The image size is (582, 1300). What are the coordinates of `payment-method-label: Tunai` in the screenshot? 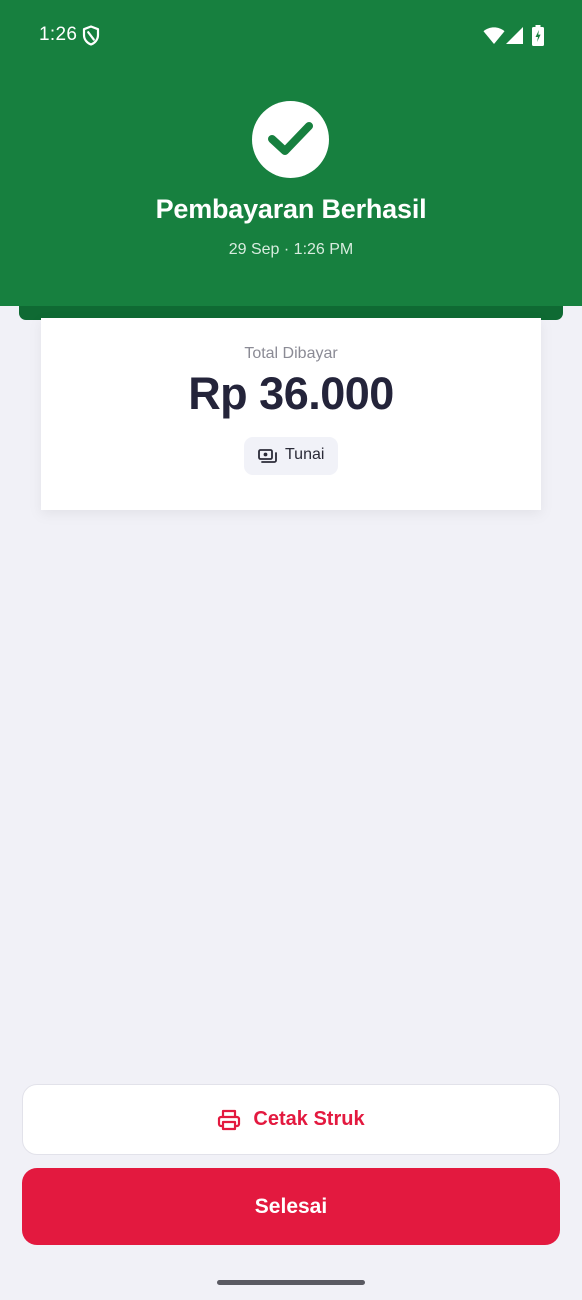 It's located at (305, 454).